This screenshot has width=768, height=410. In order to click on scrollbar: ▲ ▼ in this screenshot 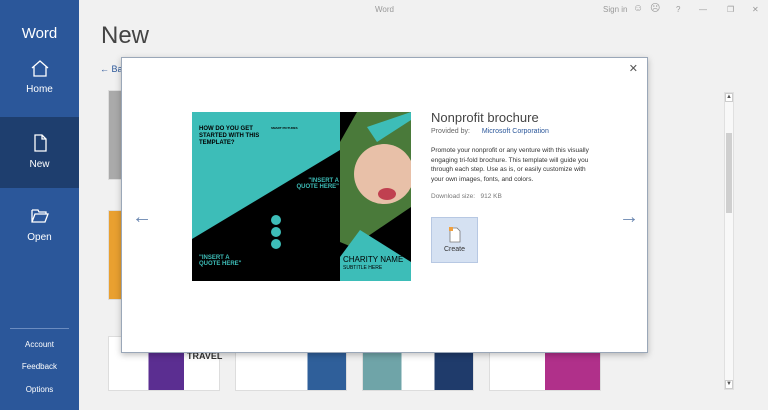, I will do `click(729, 241)`.